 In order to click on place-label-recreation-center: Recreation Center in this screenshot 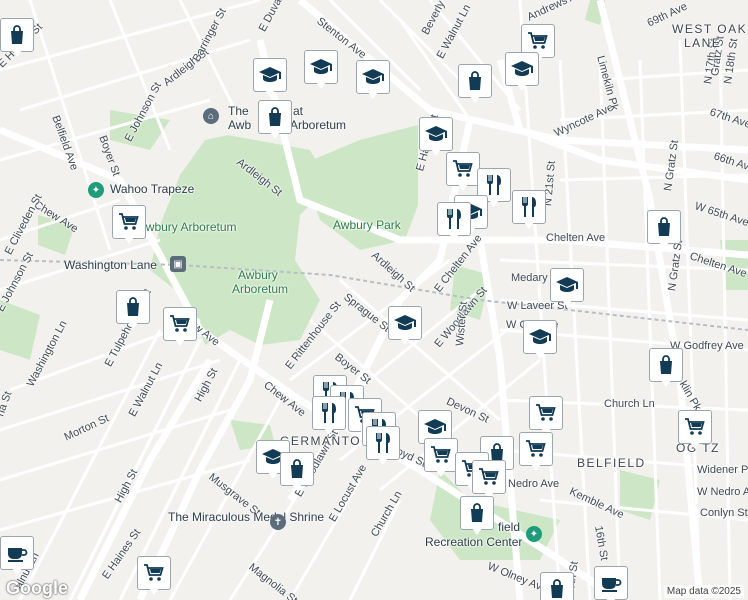, I will do `click(473, 542)`.